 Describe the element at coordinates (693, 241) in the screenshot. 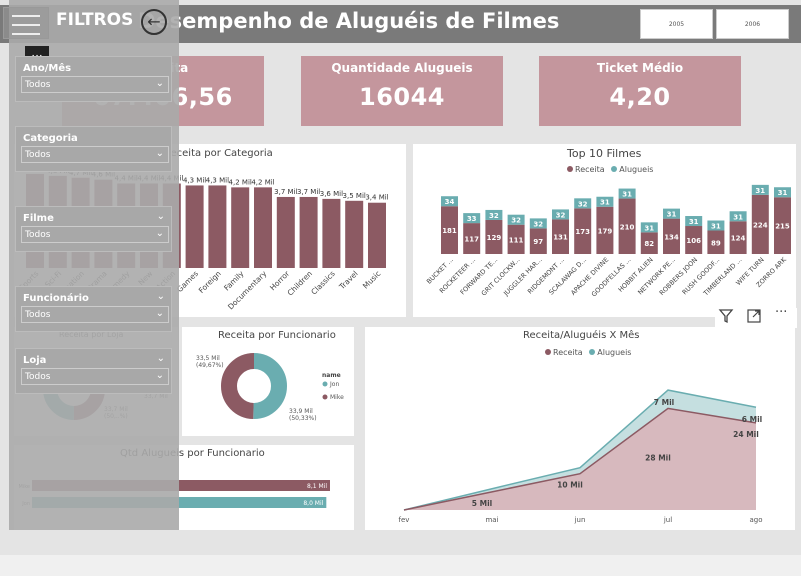

I see `receita-data-label: 106` at that location.